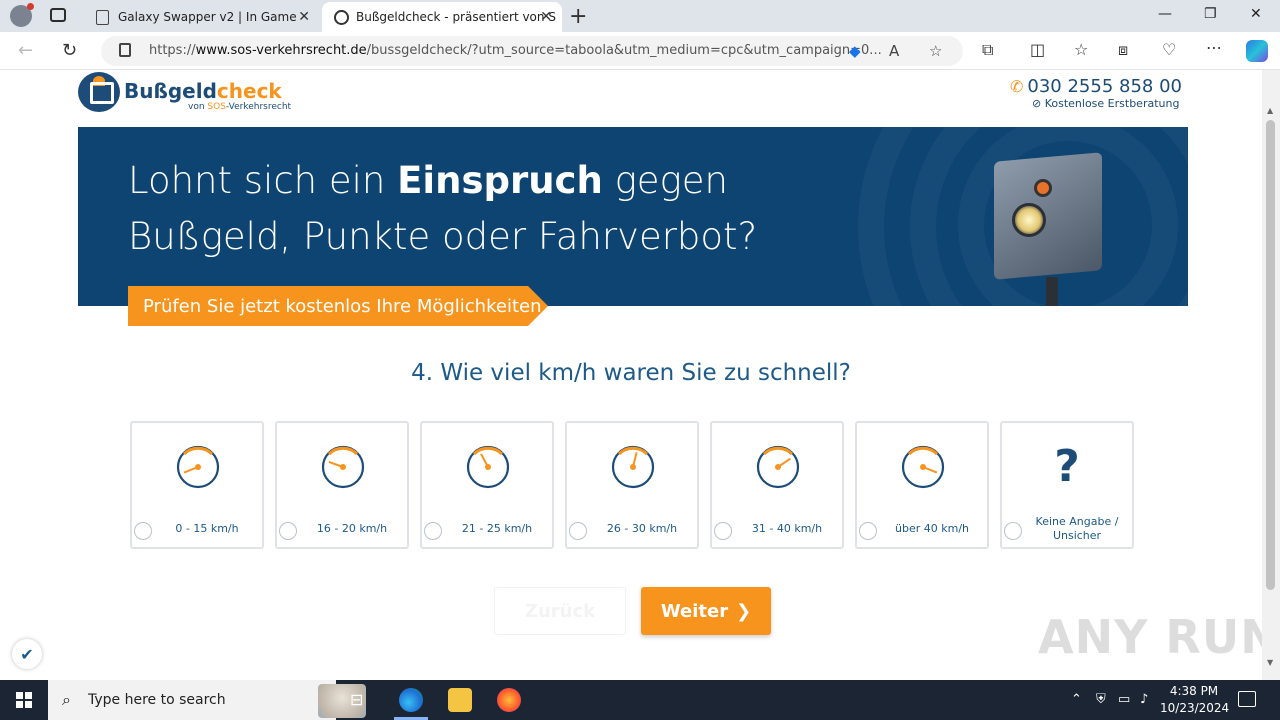  I want to click on option-label: 31 - 40 km/h, so click(787, 528).